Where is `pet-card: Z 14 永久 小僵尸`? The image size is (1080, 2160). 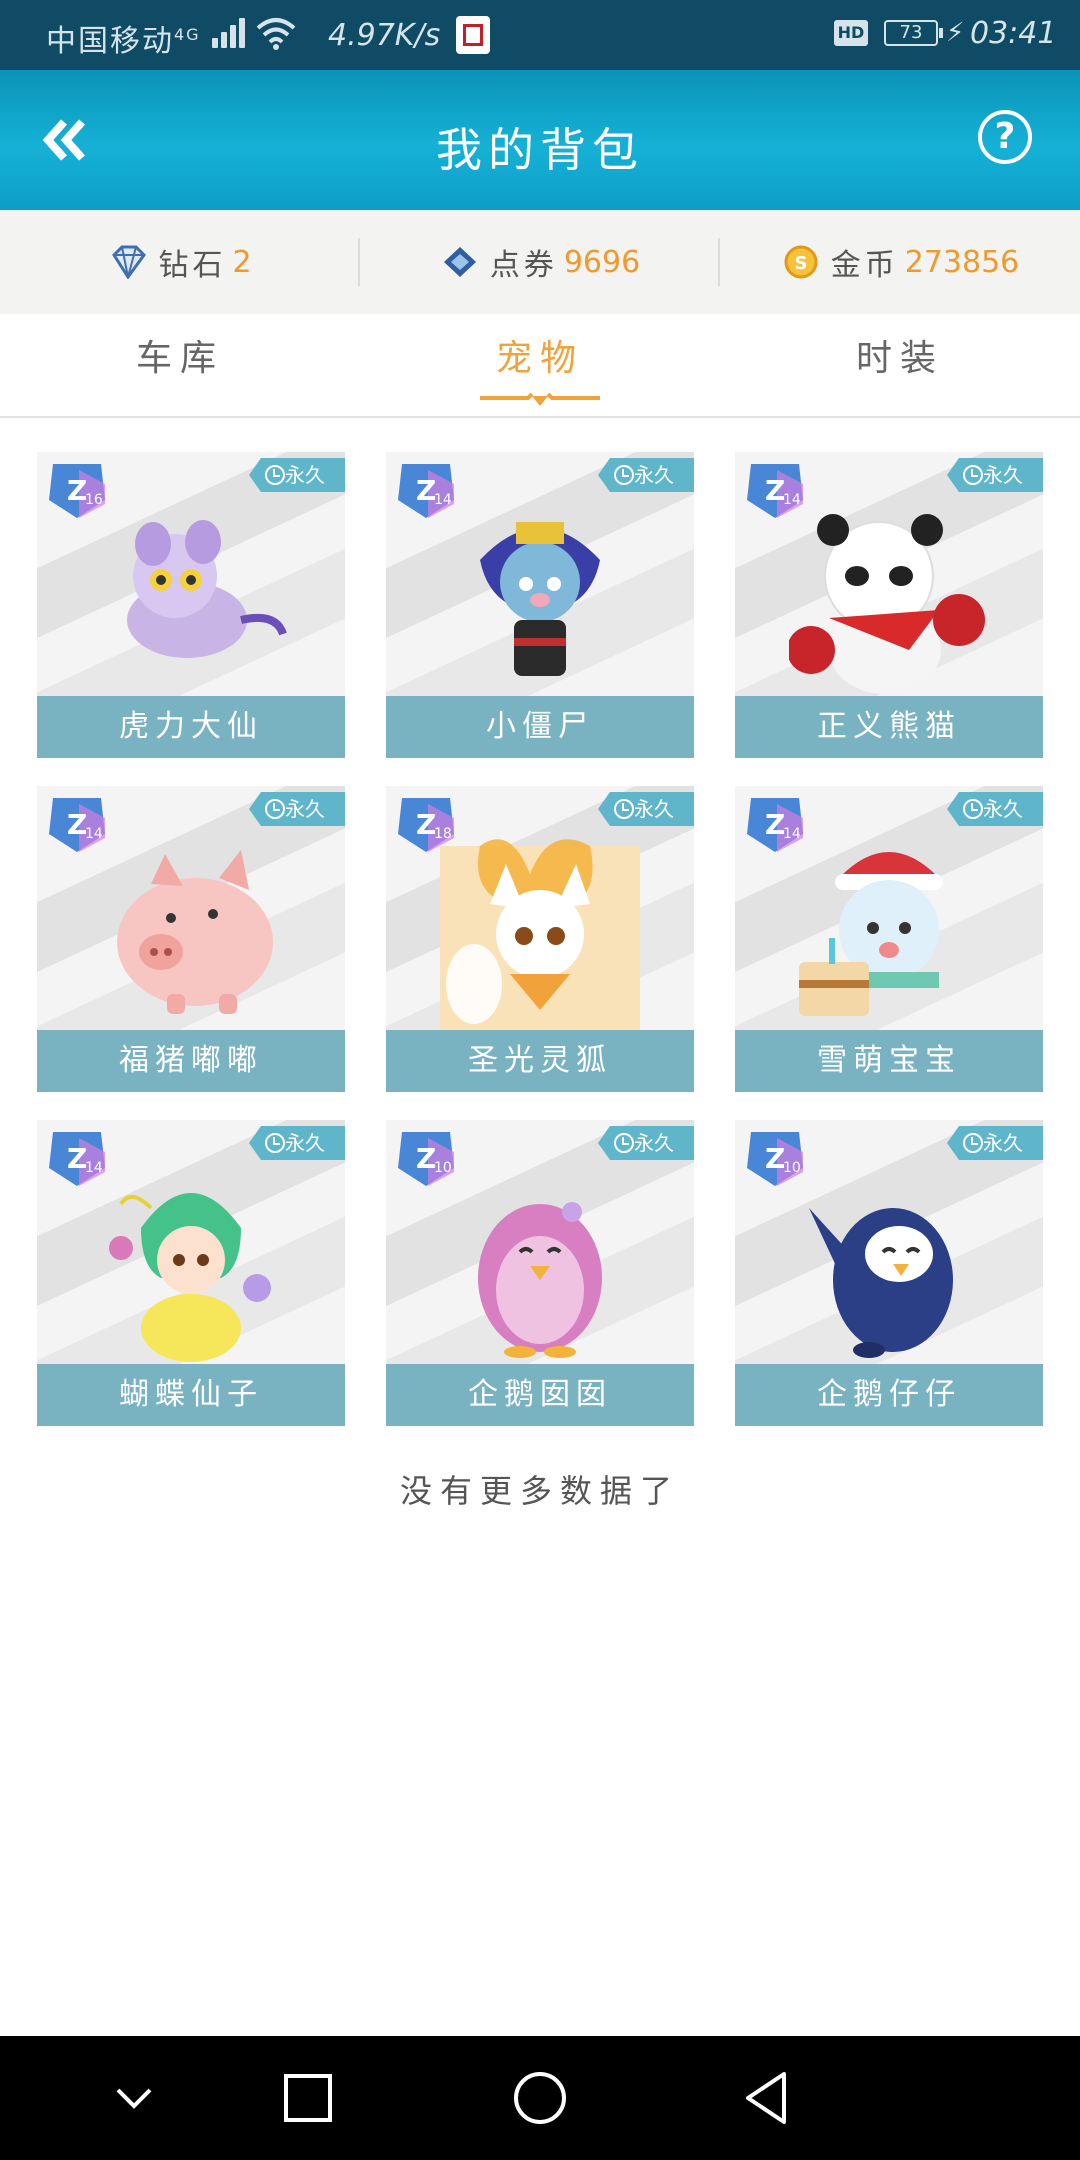 pet-card: Z 14 永久 小僵尸 is located at coordinates (540, 605).